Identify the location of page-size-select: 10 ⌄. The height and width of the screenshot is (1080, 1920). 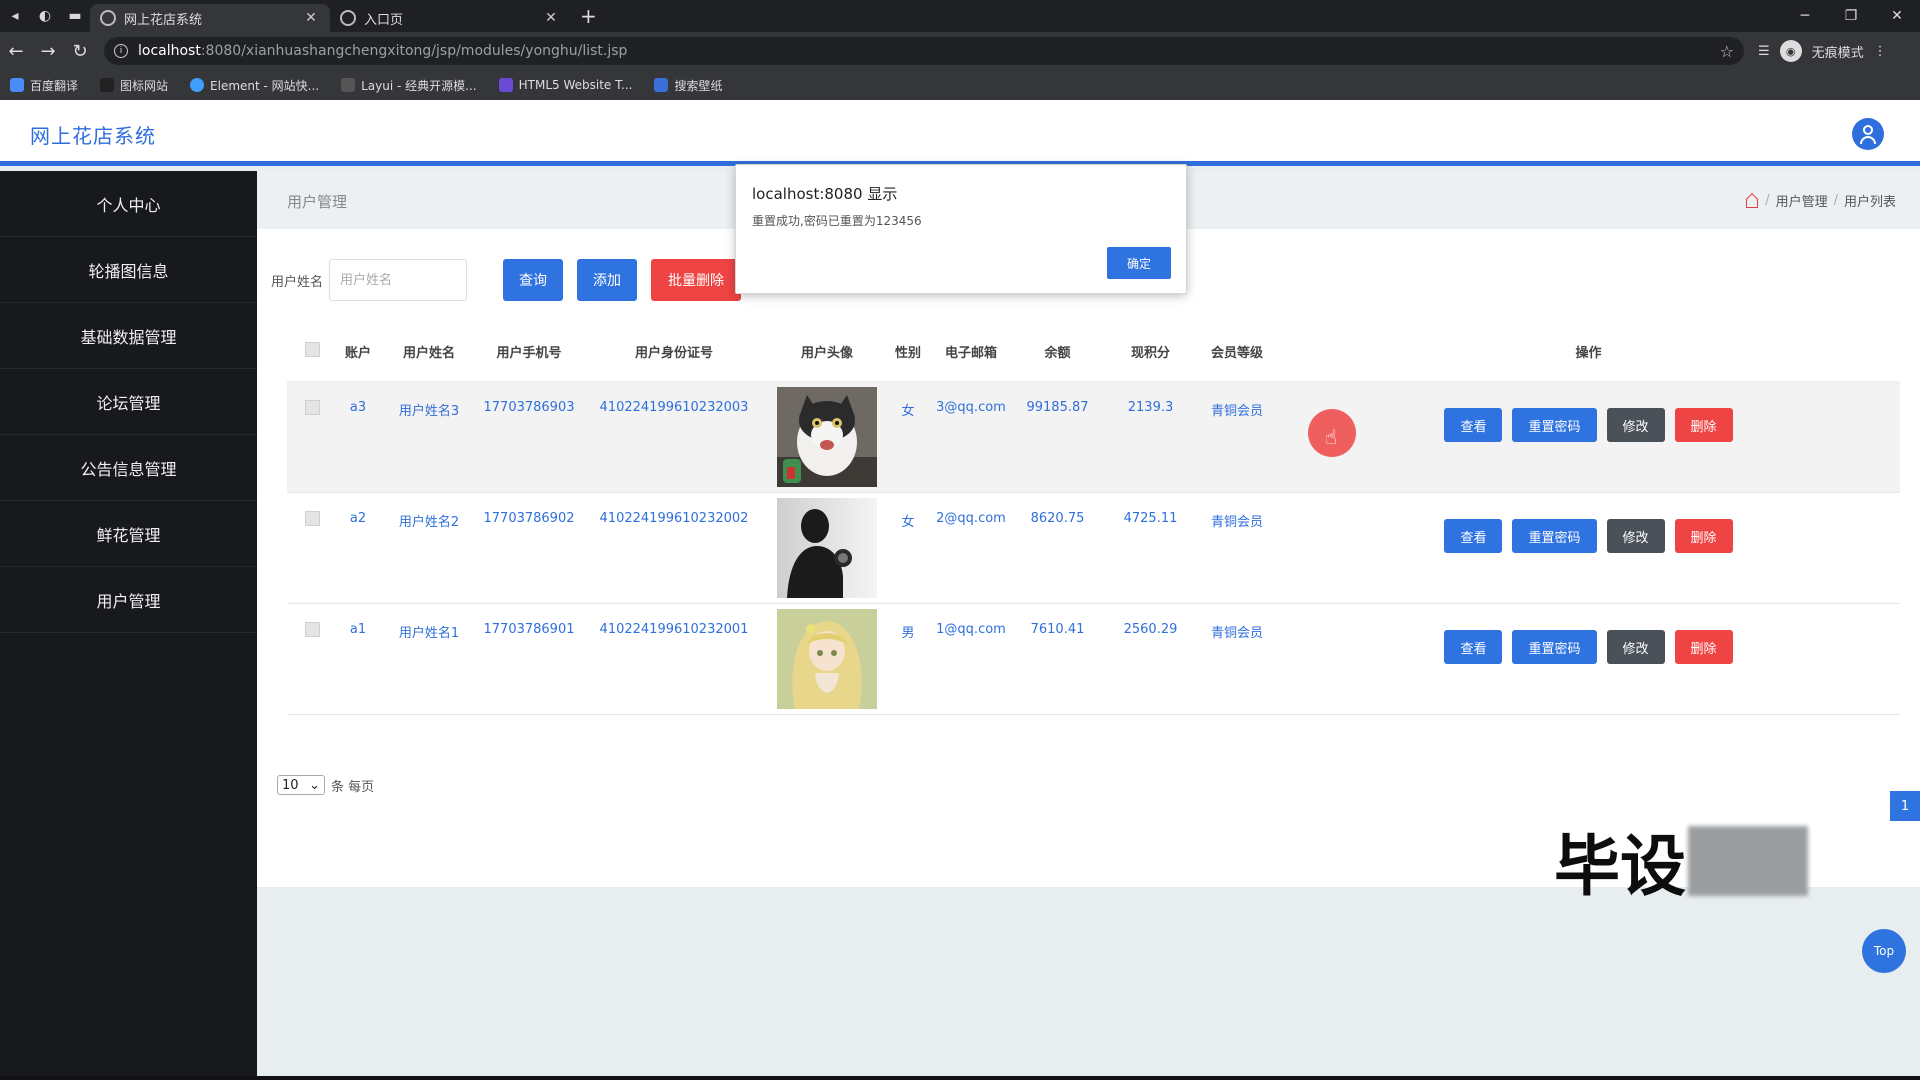
(301, 785).